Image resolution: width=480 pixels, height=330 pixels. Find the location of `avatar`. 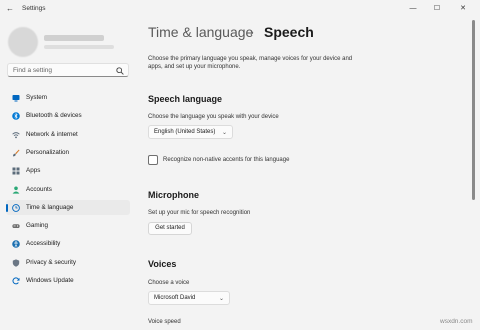

avatar is located at coordinates (23, 42).